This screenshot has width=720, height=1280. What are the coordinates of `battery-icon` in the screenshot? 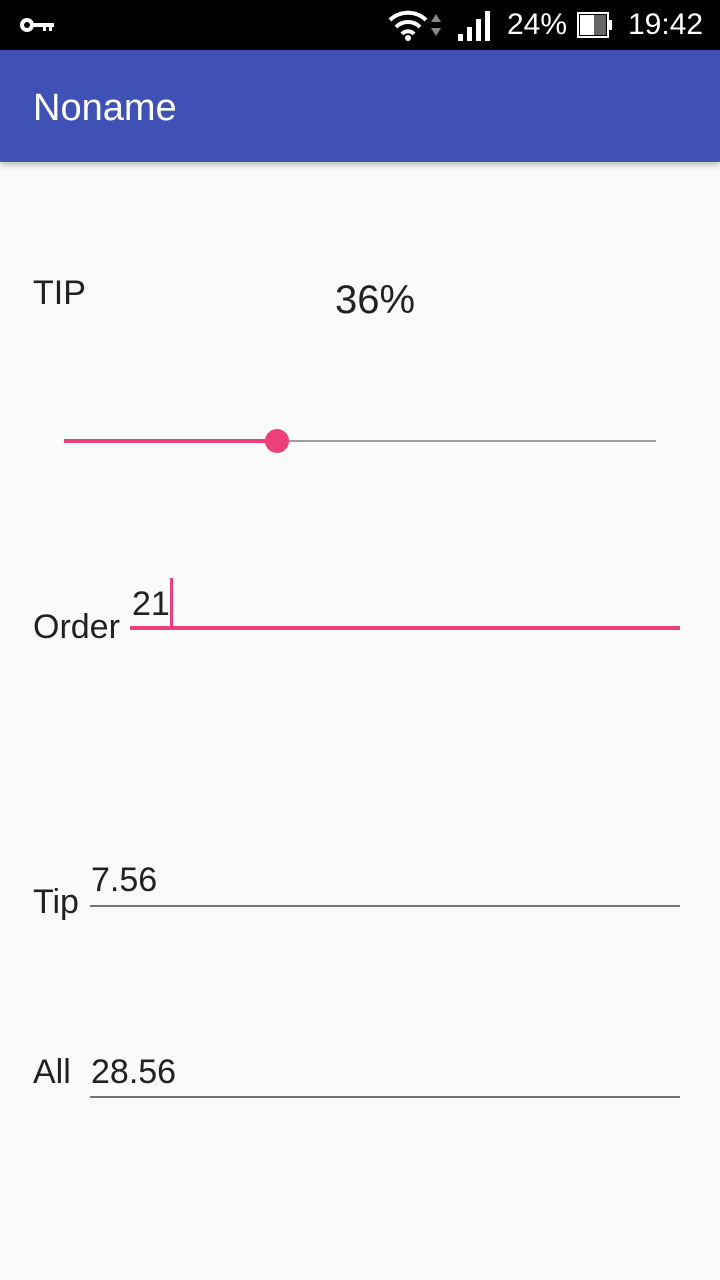 It's located at (594, 25).